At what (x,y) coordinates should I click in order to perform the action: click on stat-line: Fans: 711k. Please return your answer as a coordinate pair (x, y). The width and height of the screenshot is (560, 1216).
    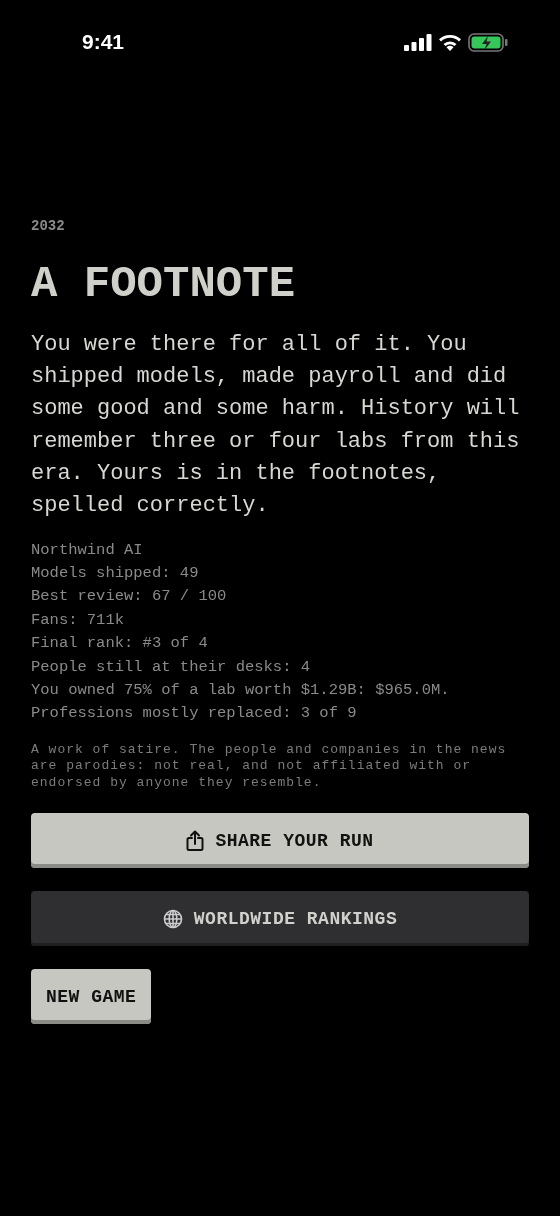
    Looking at the image, I should click on (78, 620).